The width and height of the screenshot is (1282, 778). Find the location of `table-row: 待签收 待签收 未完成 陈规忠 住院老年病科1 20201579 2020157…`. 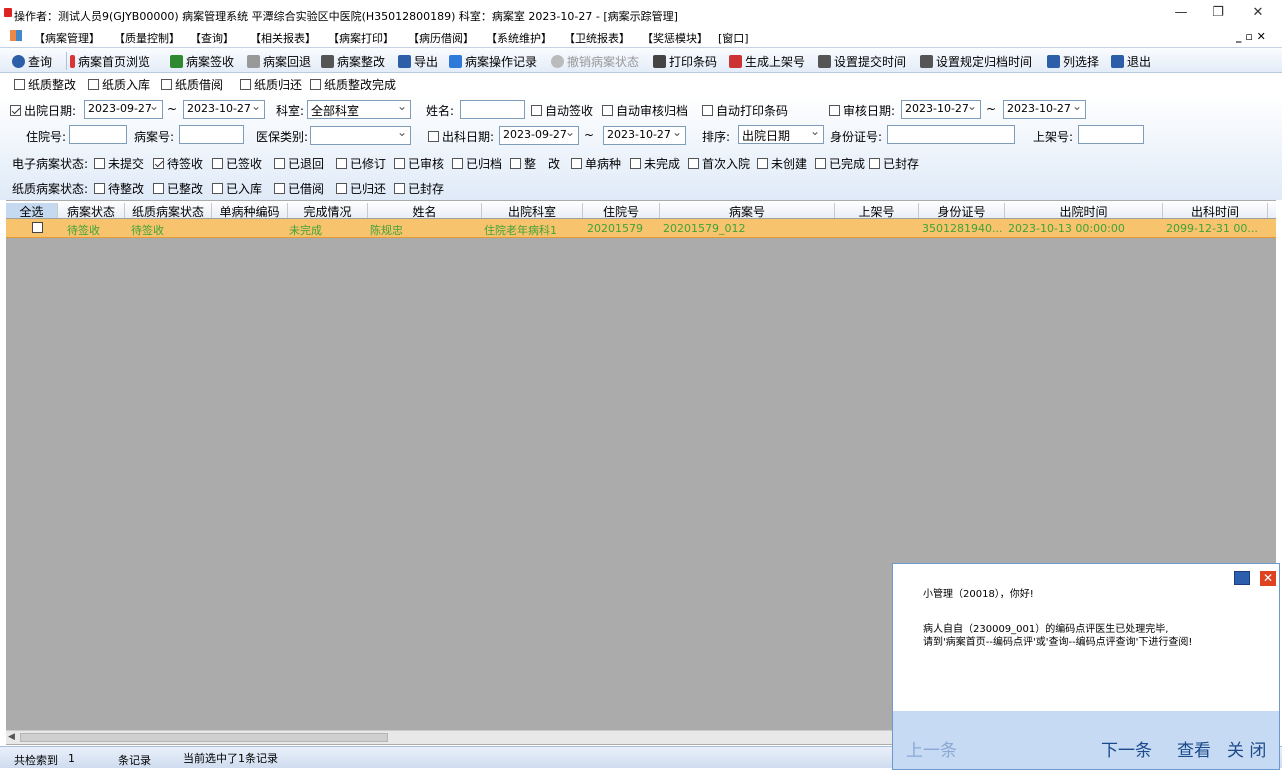

table-row: 待签收 待签收 未完成 陈规忠 住院老年病科1 20201579 2020157… is located at coordinates (641, 228).